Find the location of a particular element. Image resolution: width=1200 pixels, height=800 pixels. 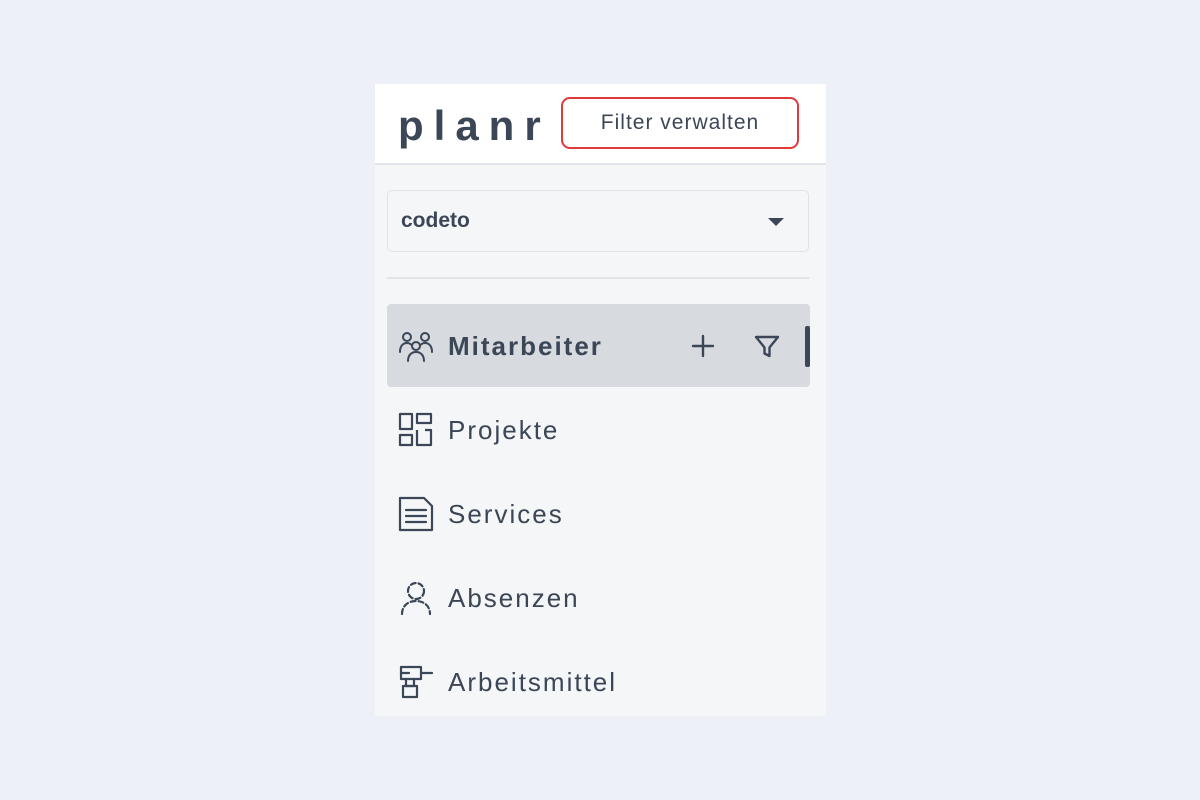

divider is located at coordinates (598, 278).